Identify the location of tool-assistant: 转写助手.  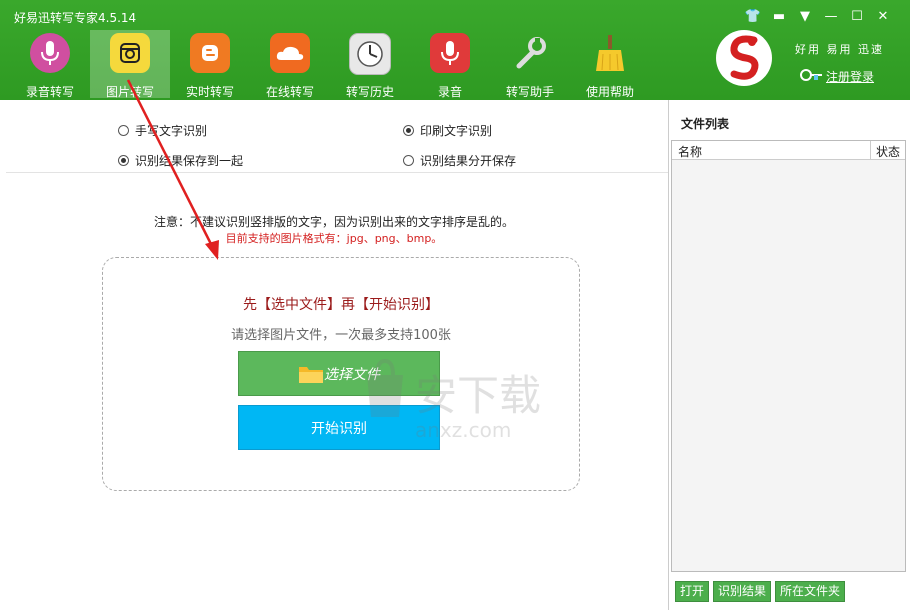
(530, 64).